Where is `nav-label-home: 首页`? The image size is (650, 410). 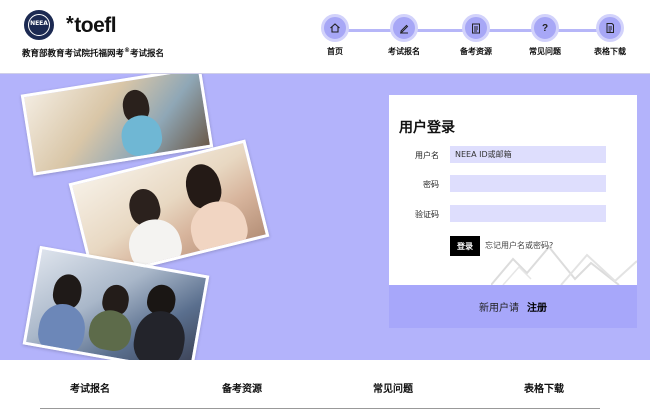 nav-label-home: 首页 is located at coordinates (335, 51).